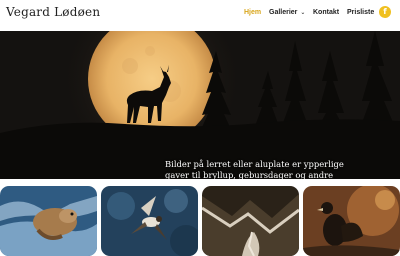  I want to click on site-logo: Vegard Lødøen, so click(53, 12).